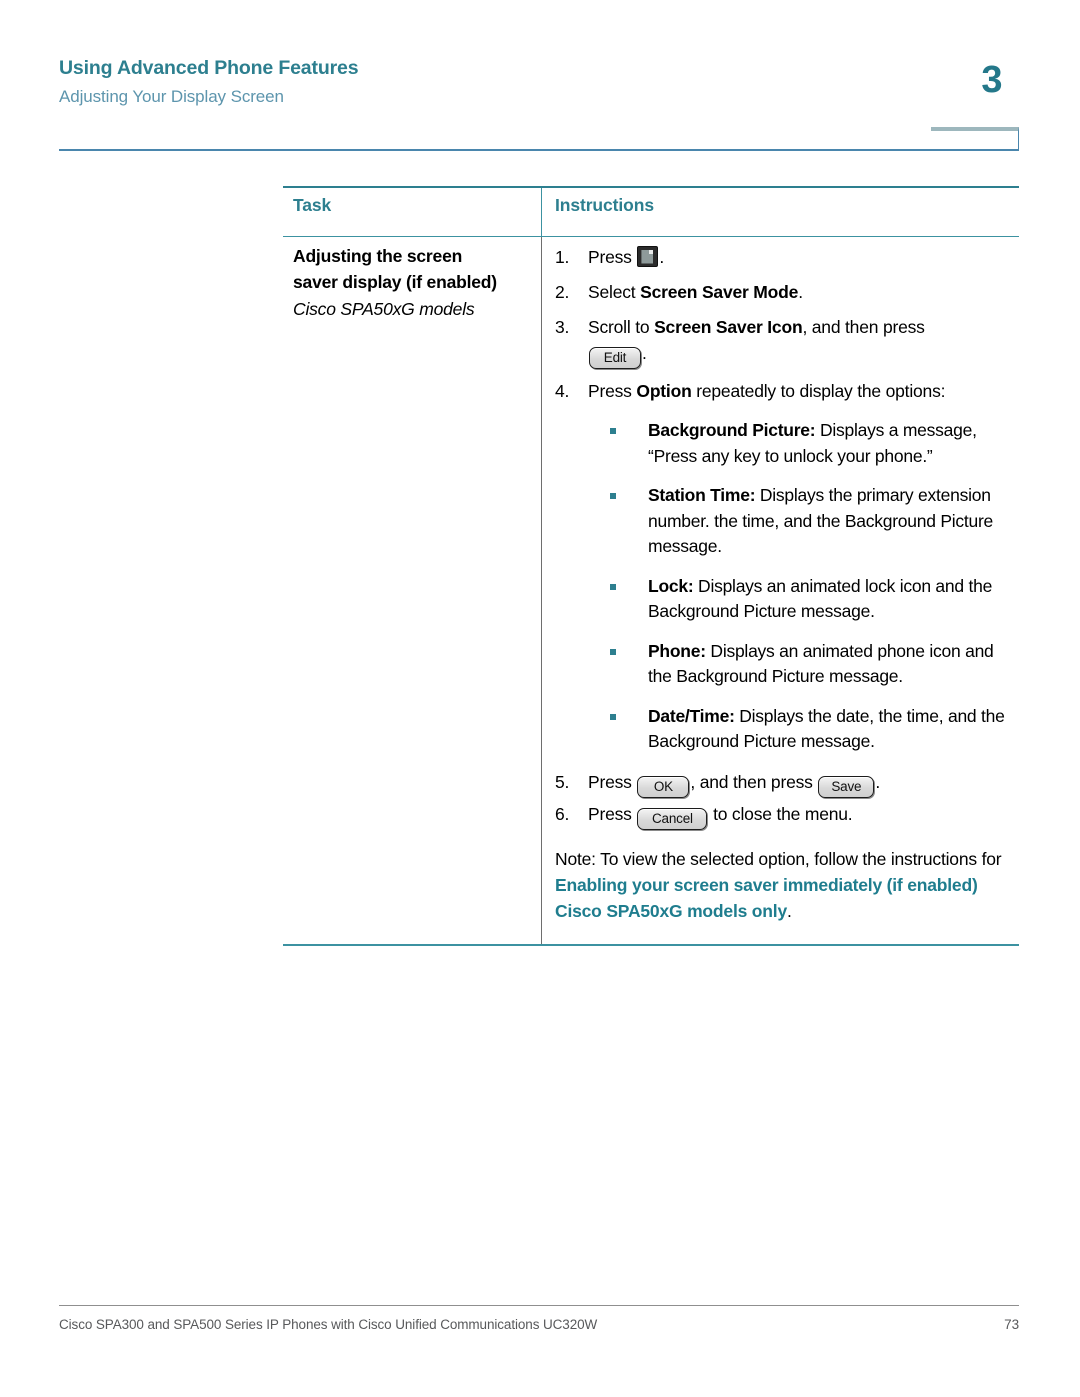  Describe the element at coordinates (672, 818) in the screenshot. I see `cancel-softkey-button: Cancel` at that location.